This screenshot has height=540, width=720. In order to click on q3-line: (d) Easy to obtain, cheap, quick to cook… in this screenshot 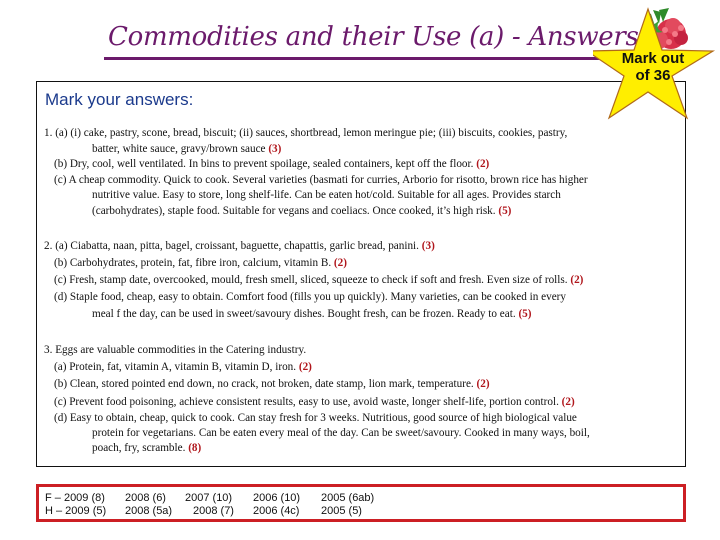, I will do `click(315, 417)`.